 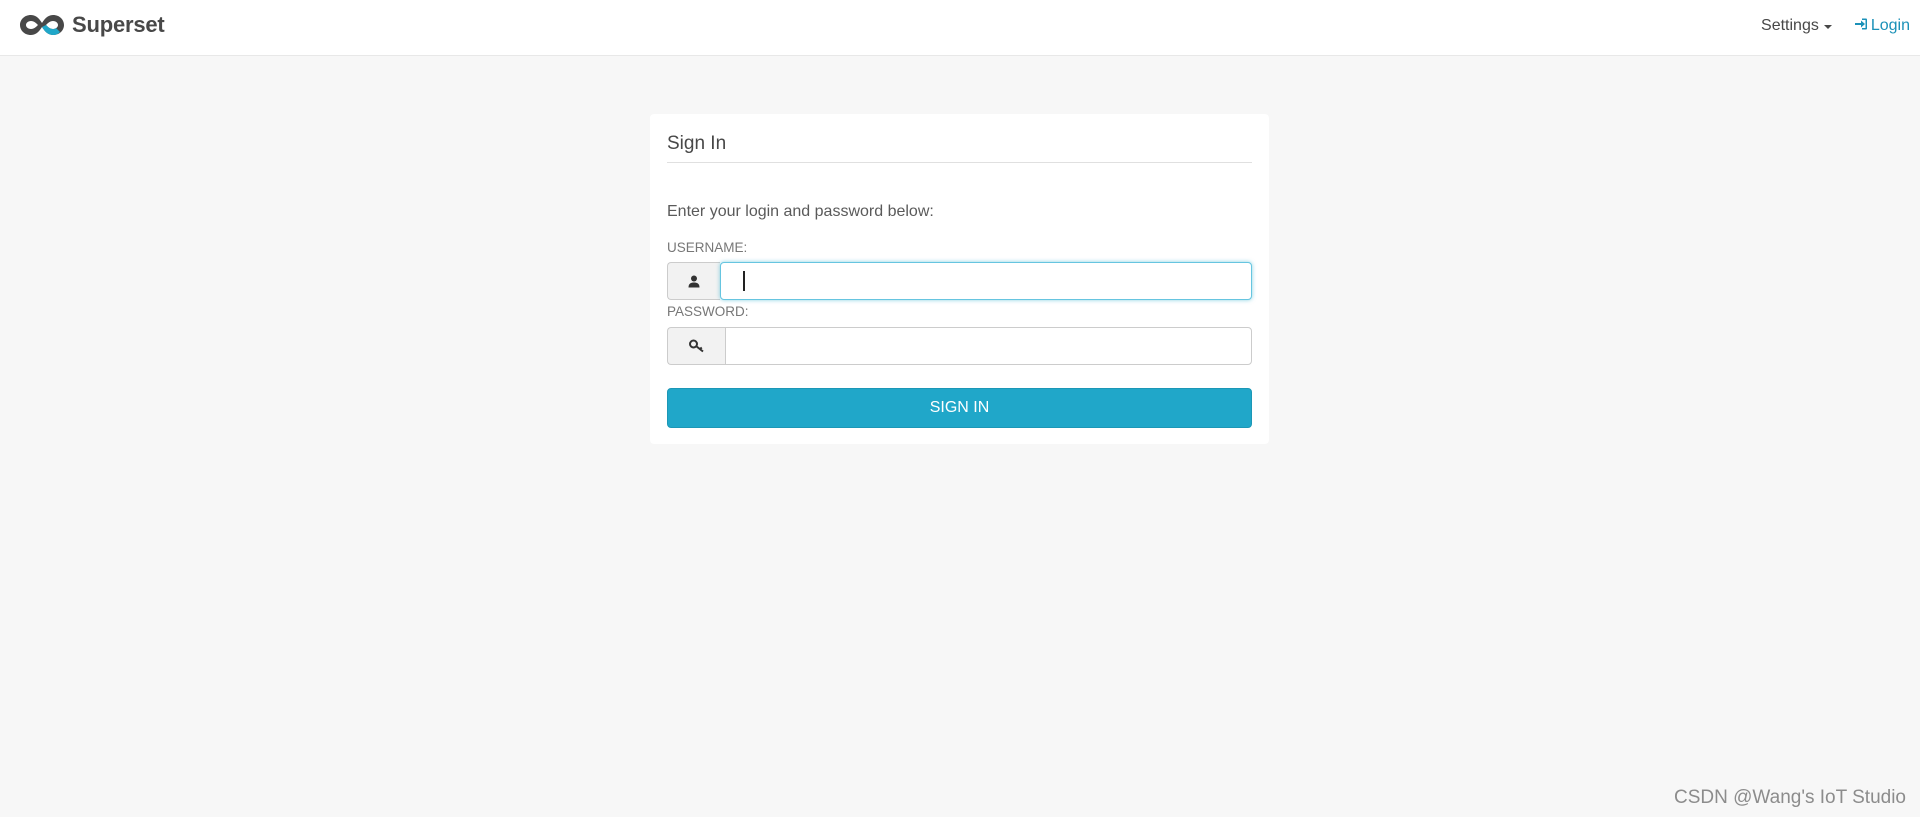 What do you see at coordinates (959, 408) in the screenshot?
I see `sign-in-button: SIGN IN` at bounding box center [959, 408].